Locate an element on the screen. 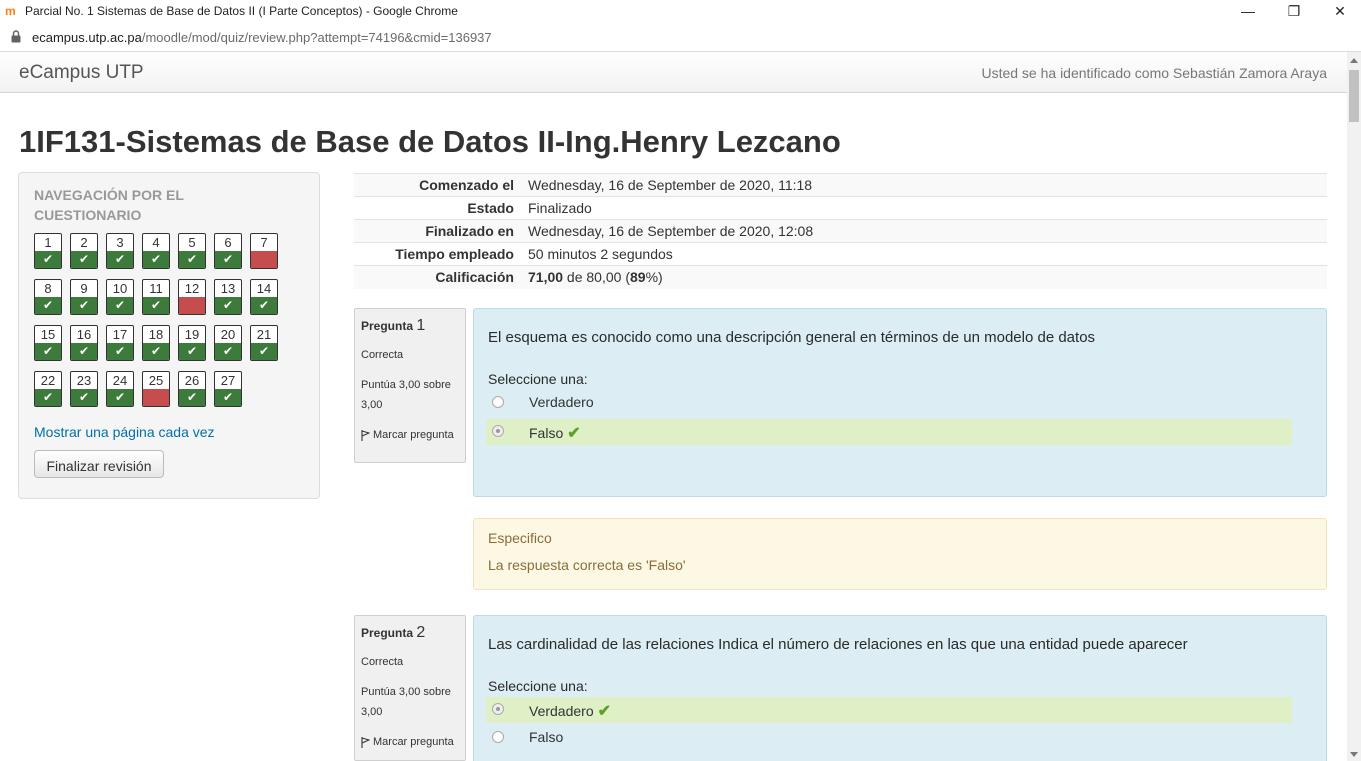  question-nav-button: 7 is located at coordinates (264, 251).